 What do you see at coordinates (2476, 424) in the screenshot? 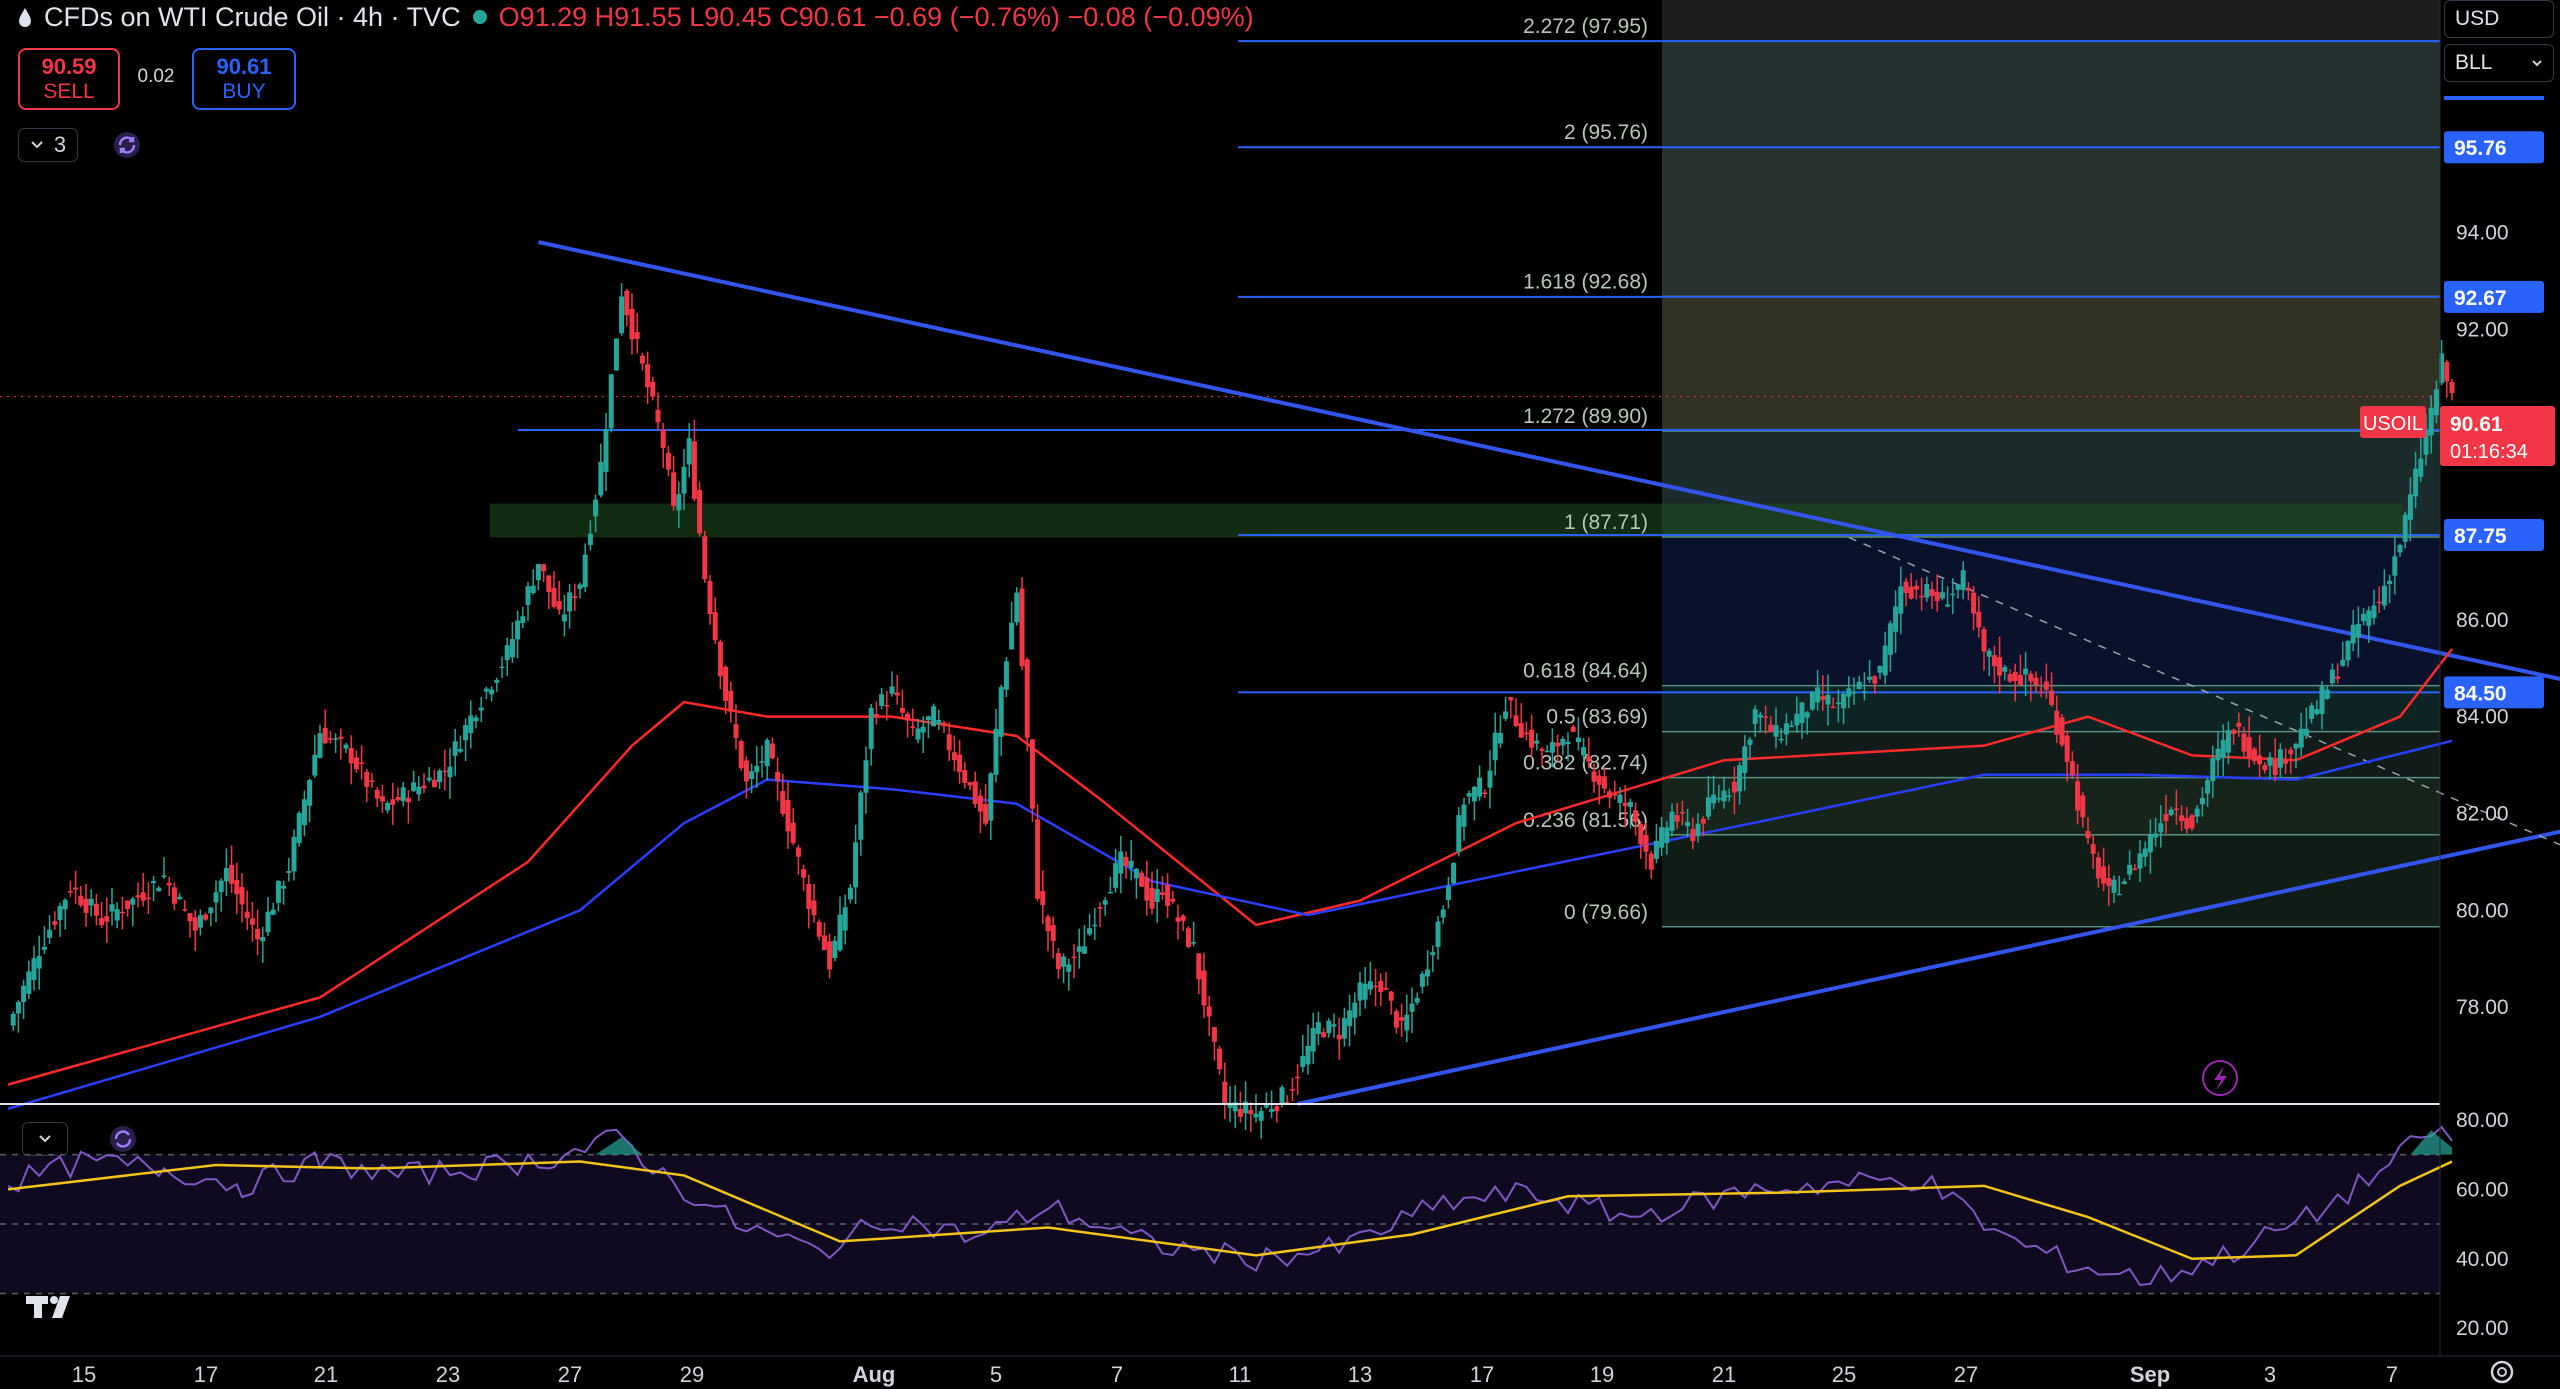
I see `last-price-value: 90.61` at bounding box center [2476, 424].